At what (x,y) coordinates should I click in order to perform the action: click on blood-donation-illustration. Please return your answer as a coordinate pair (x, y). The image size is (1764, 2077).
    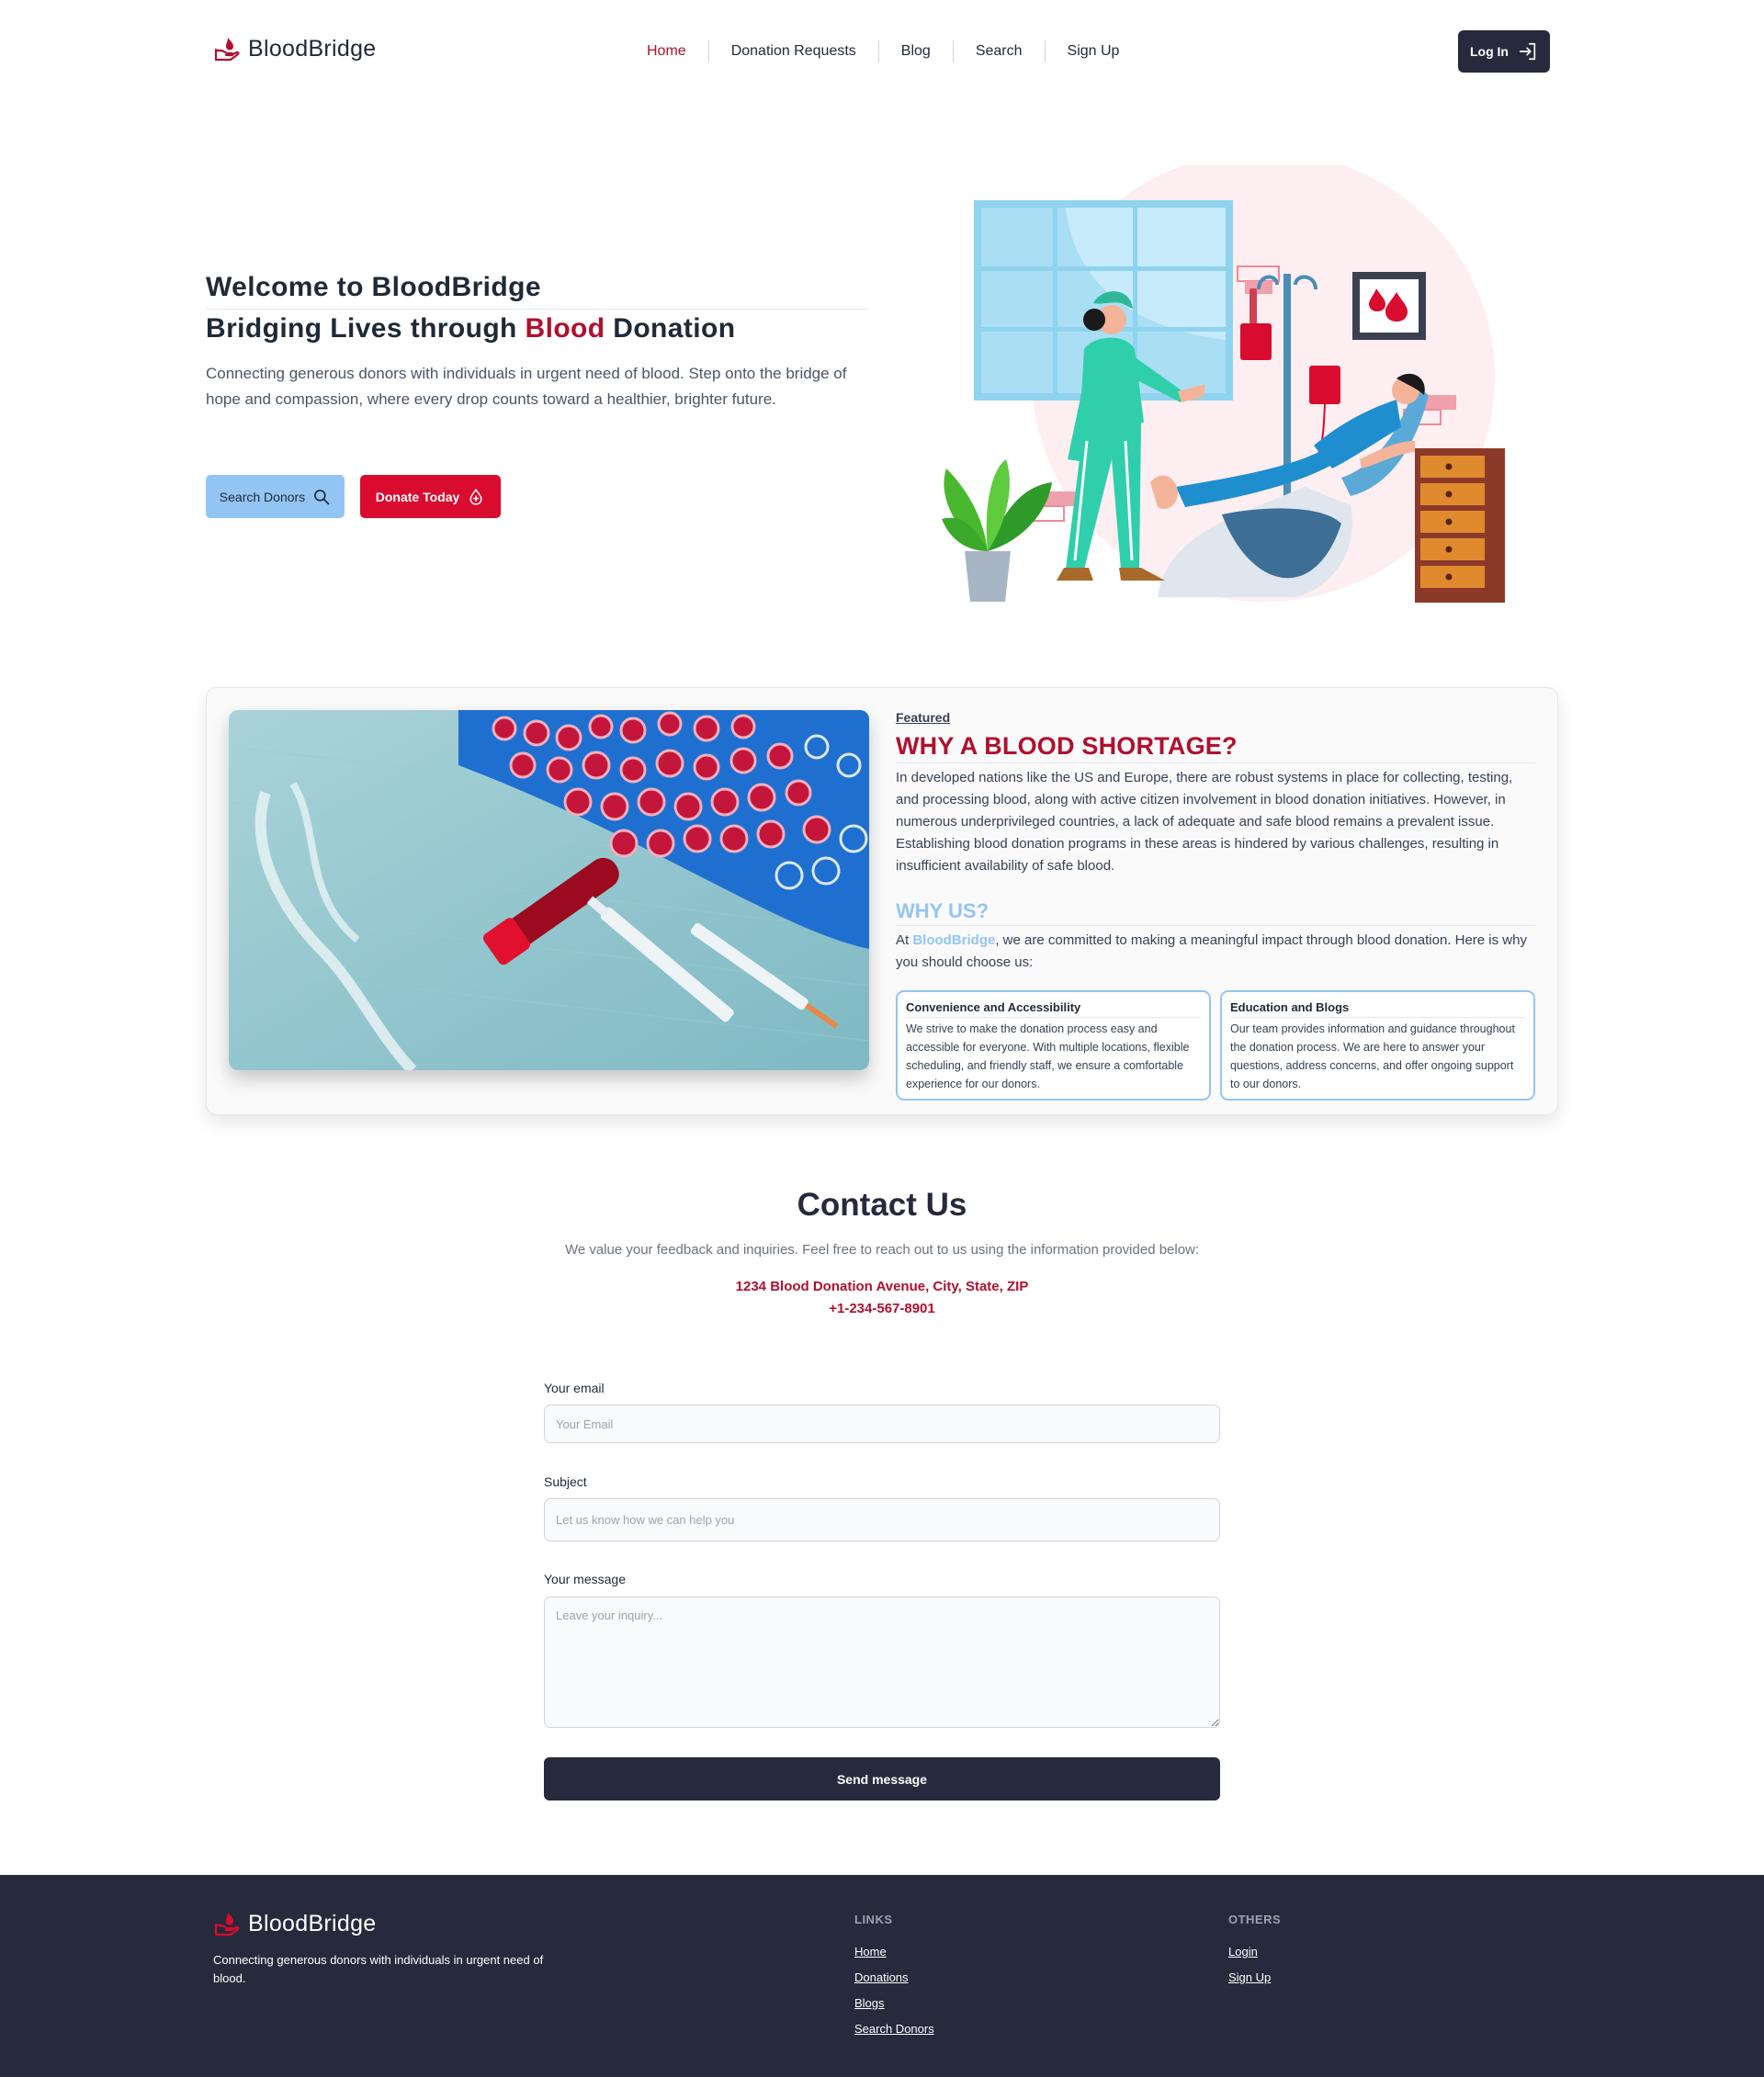
    Looking at the image, I should click on (1223, 384).